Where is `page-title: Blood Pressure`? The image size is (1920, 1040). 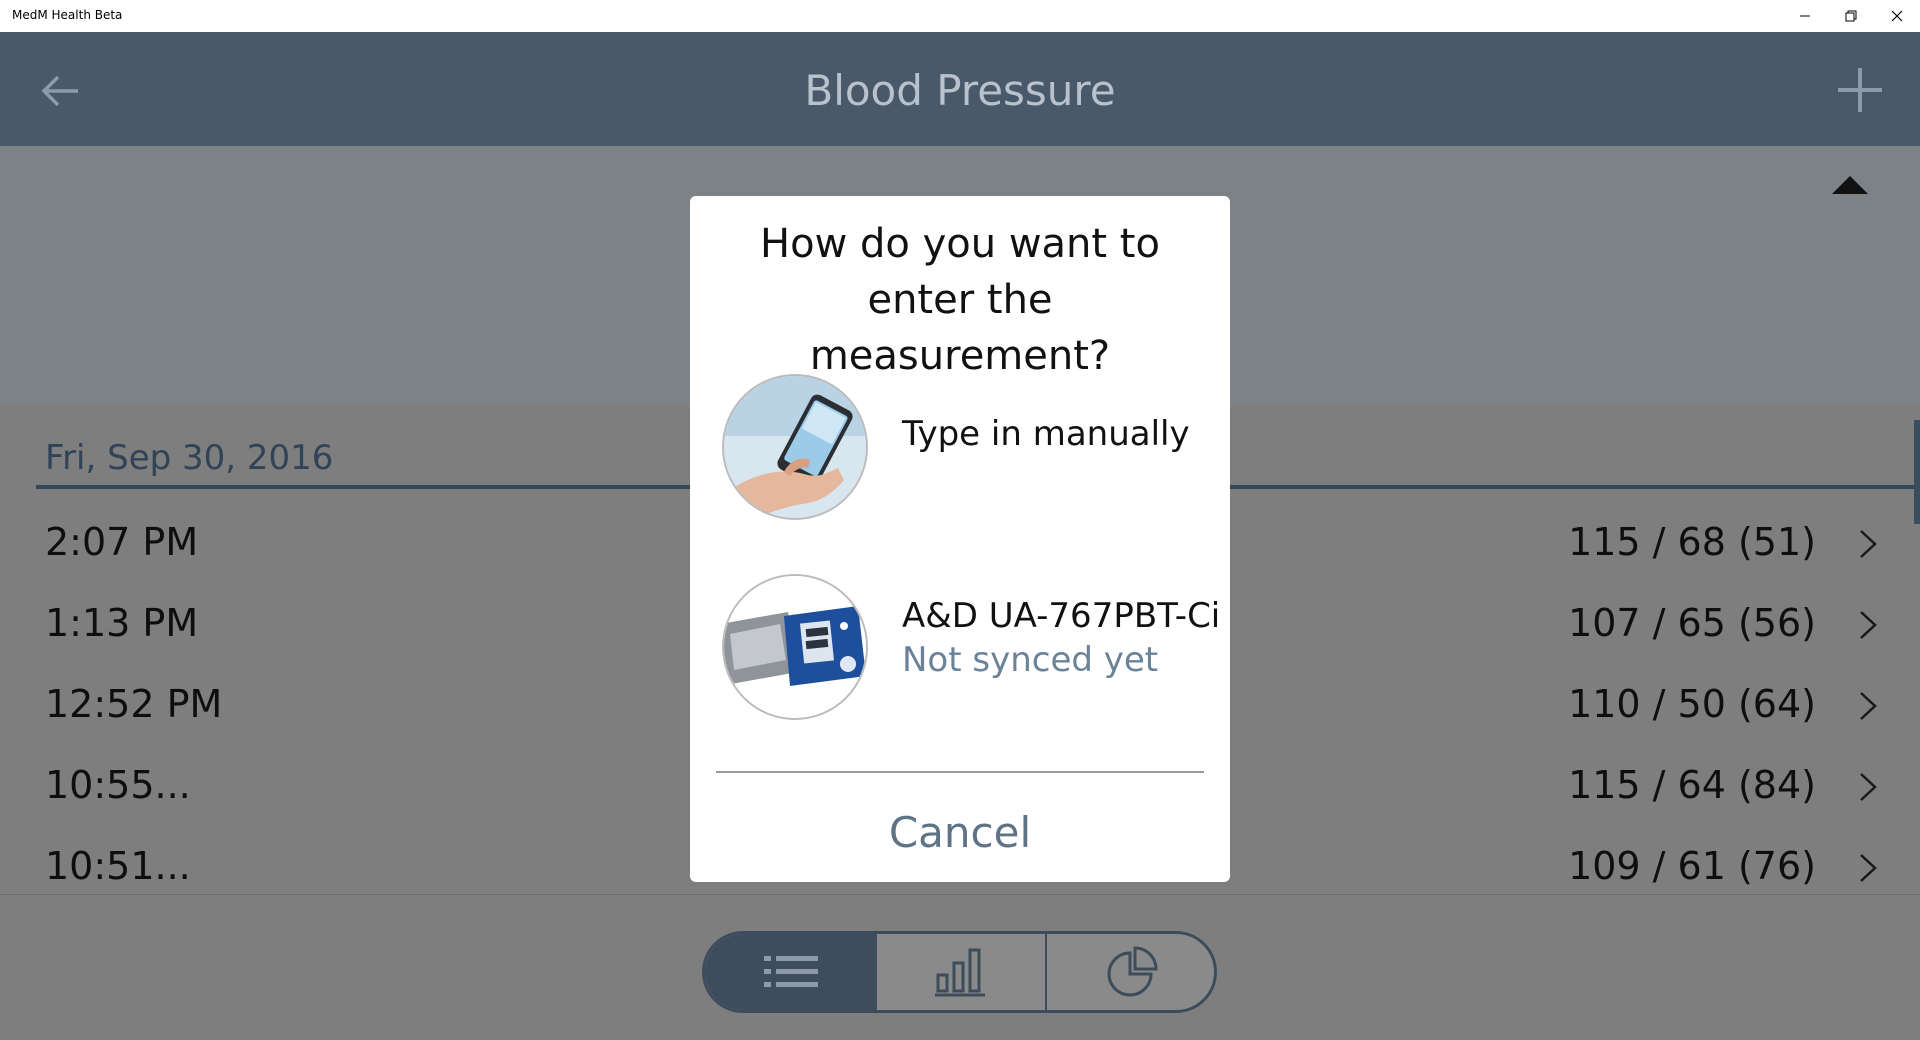
page-title: Blood Pressure is located at coordinates (960, 90).